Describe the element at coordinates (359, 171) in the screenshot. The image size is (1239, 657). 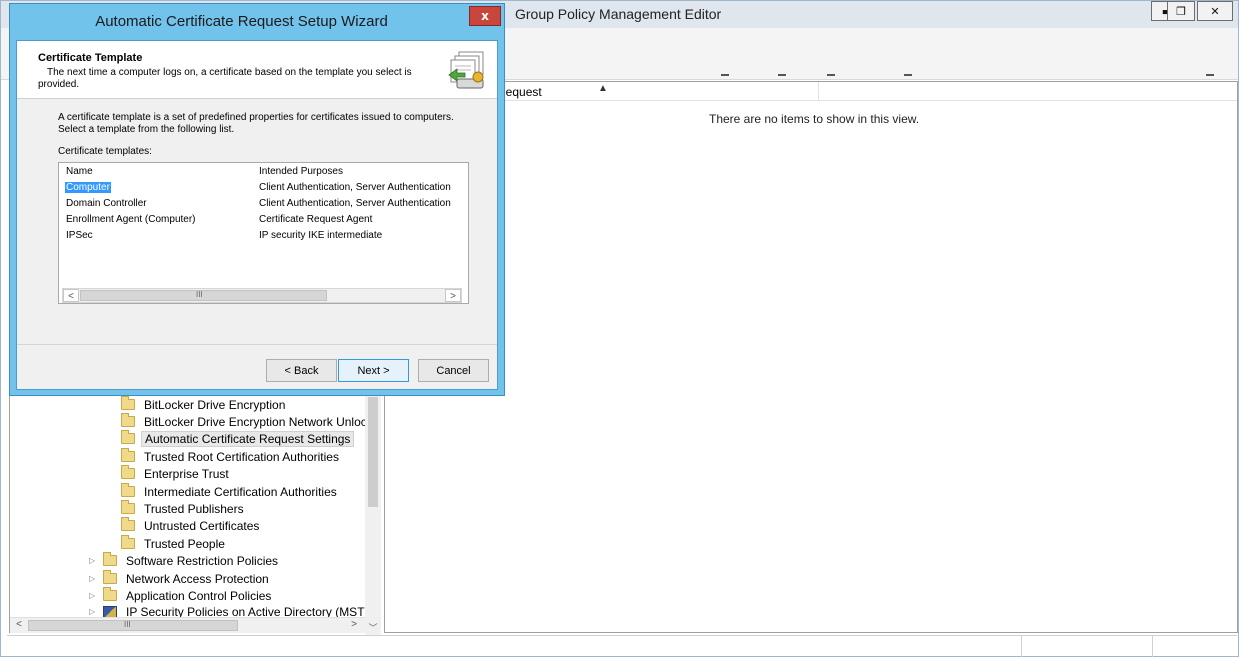
I see `column-header-purposes: Intended Purposes` at that location.